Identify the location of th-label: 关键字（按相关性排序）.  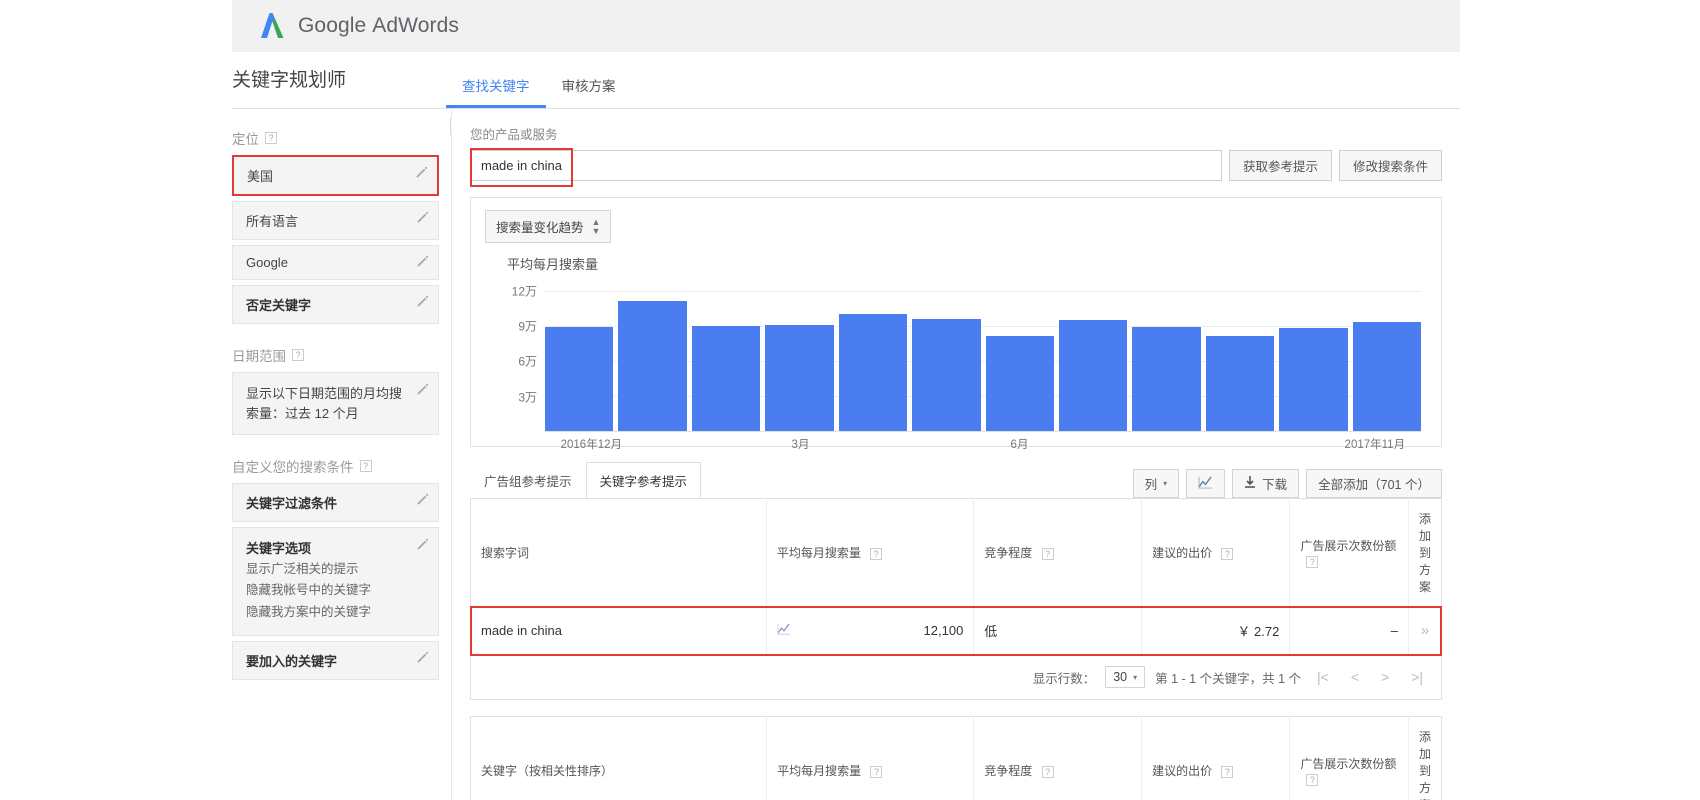
(547, 771).